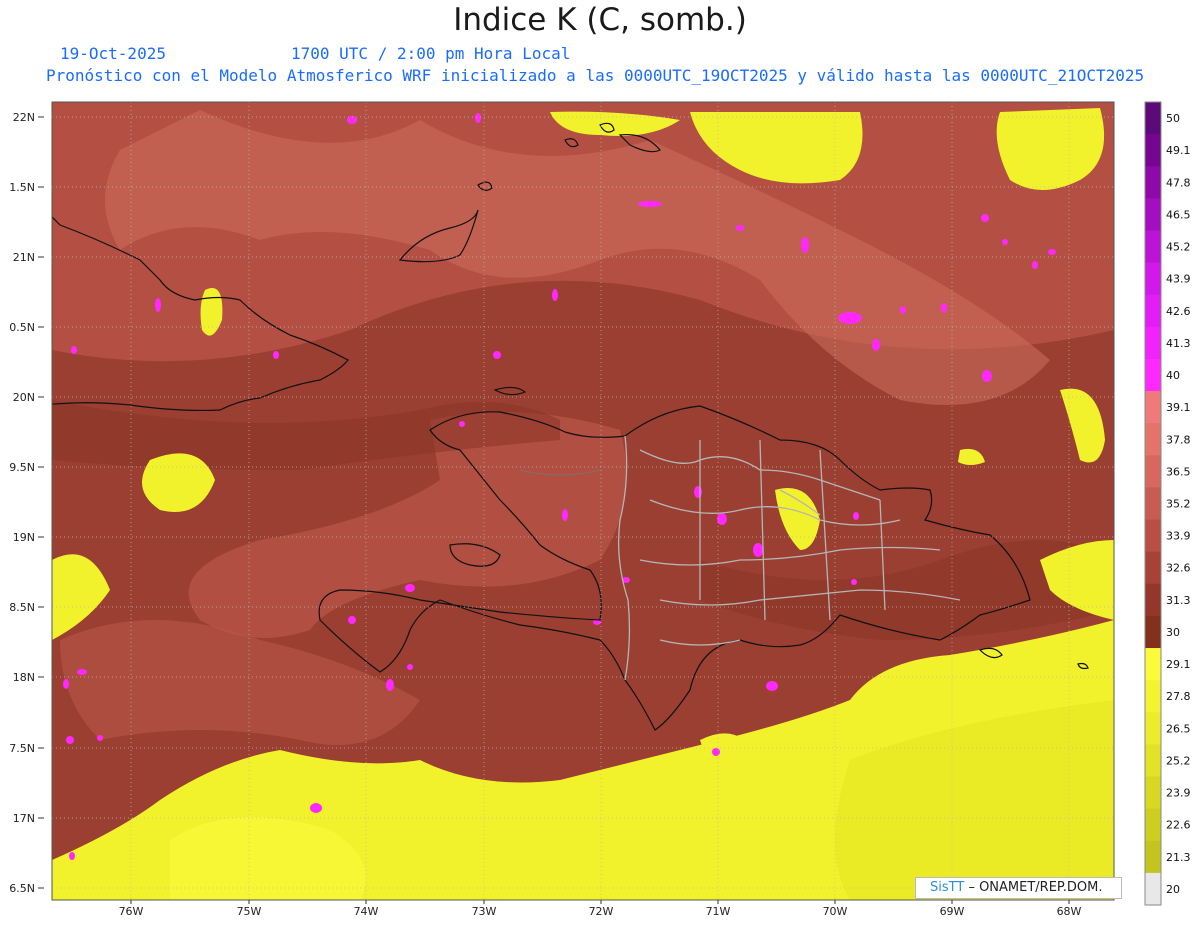 The width and height of the screenshot is (1200, 927). What do you see at coordinates (1178, 857) in the screenshot?
I see `colorbar-label: 21.3` at bounding box center [1178, 857].